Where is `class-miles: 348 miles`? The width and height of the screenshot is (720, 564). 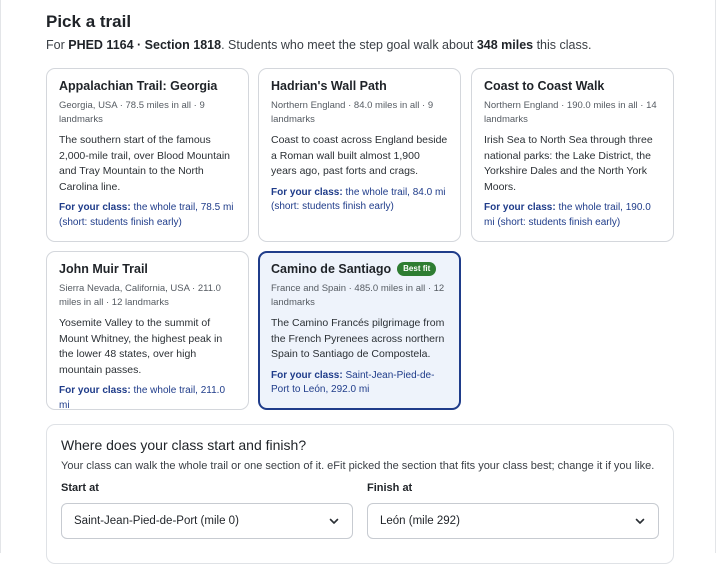 class-miles: 348 miles is located at coordinates (505, 45).